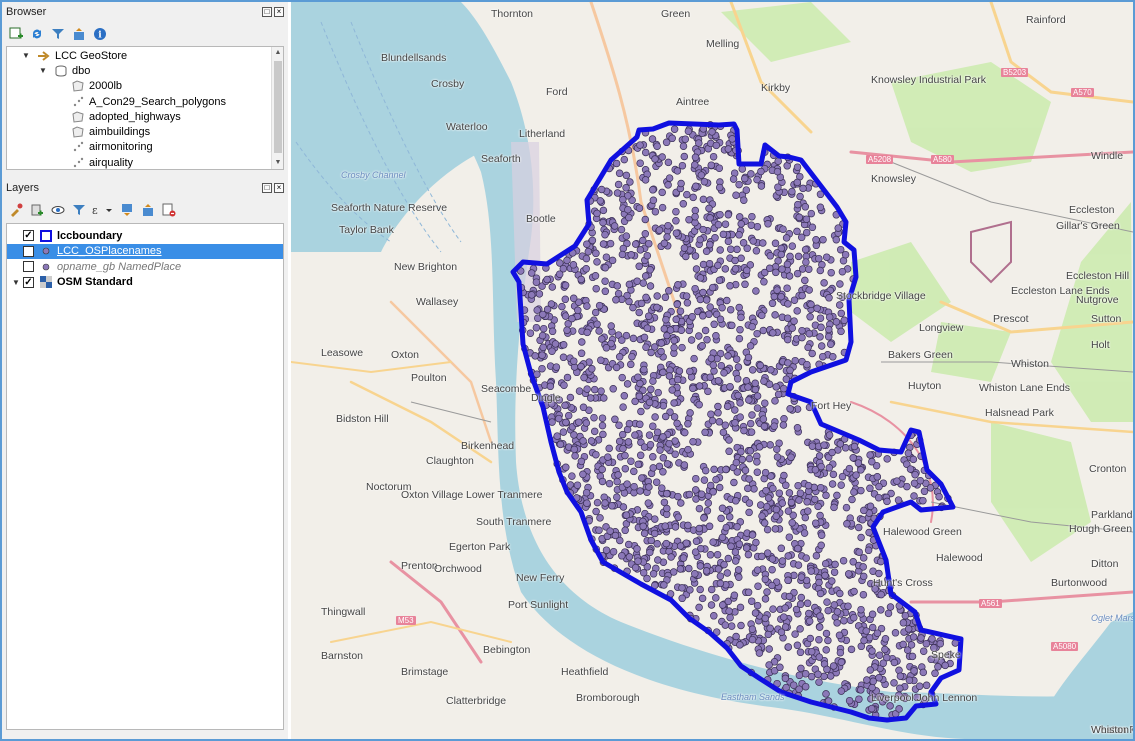 This screenshot has width=1135, height=741. Describe the element at coordinates (37, 34) in the screenshot. I see `refresh-icon` at that location.